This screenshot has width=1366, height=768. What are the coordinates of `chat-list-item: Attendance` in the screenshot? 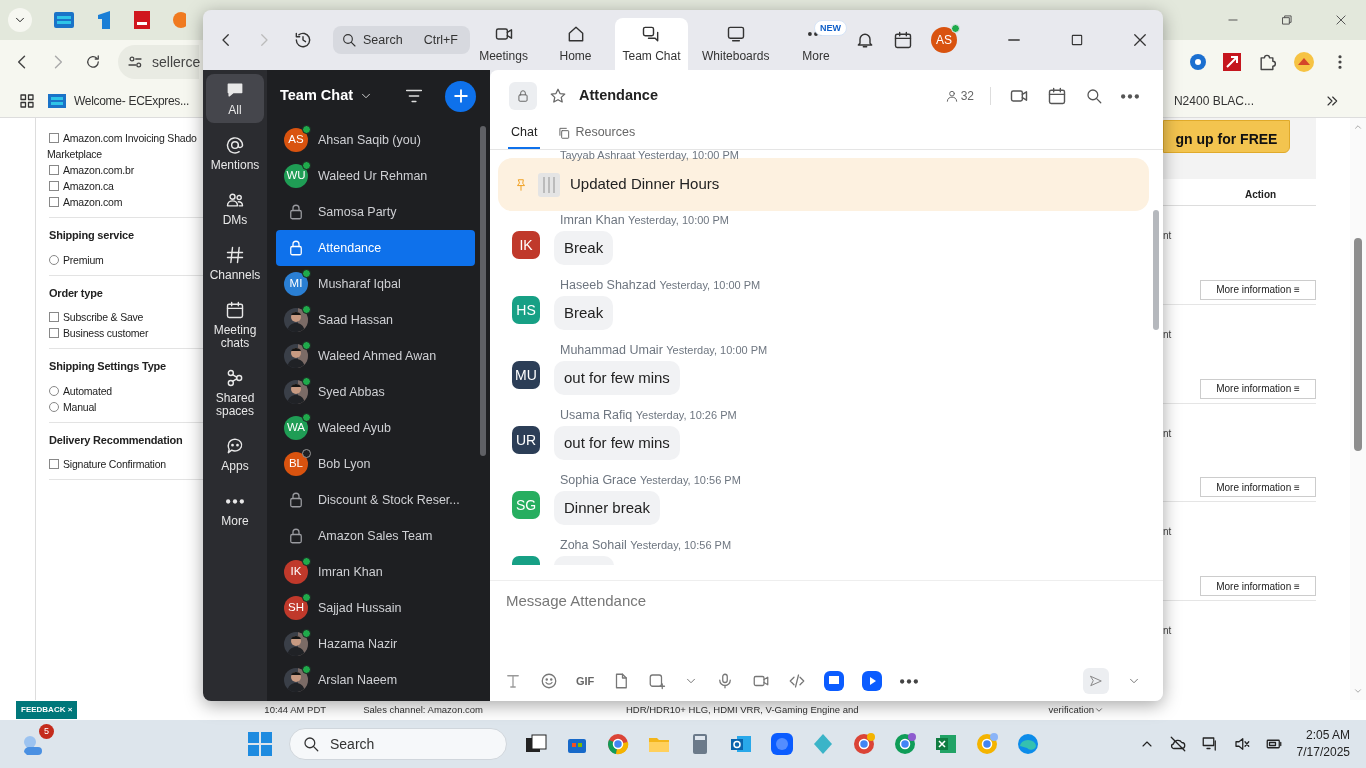 It's located at (375, 248).